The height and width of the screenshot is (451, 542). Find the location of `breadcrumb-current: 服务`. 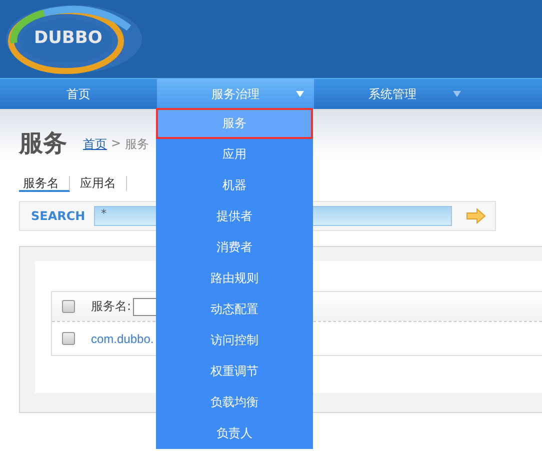

breadcrumb-current: 服务 is located at coordinates (137, 144).